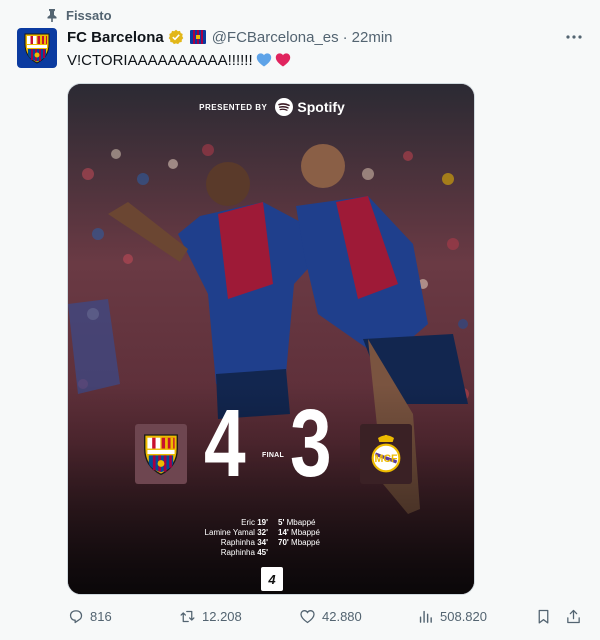 This screenshot has height=640, width=600. Describe the element at coordinates (263, 60) in the screenshot. I see `blue-heart-icon` at that location.